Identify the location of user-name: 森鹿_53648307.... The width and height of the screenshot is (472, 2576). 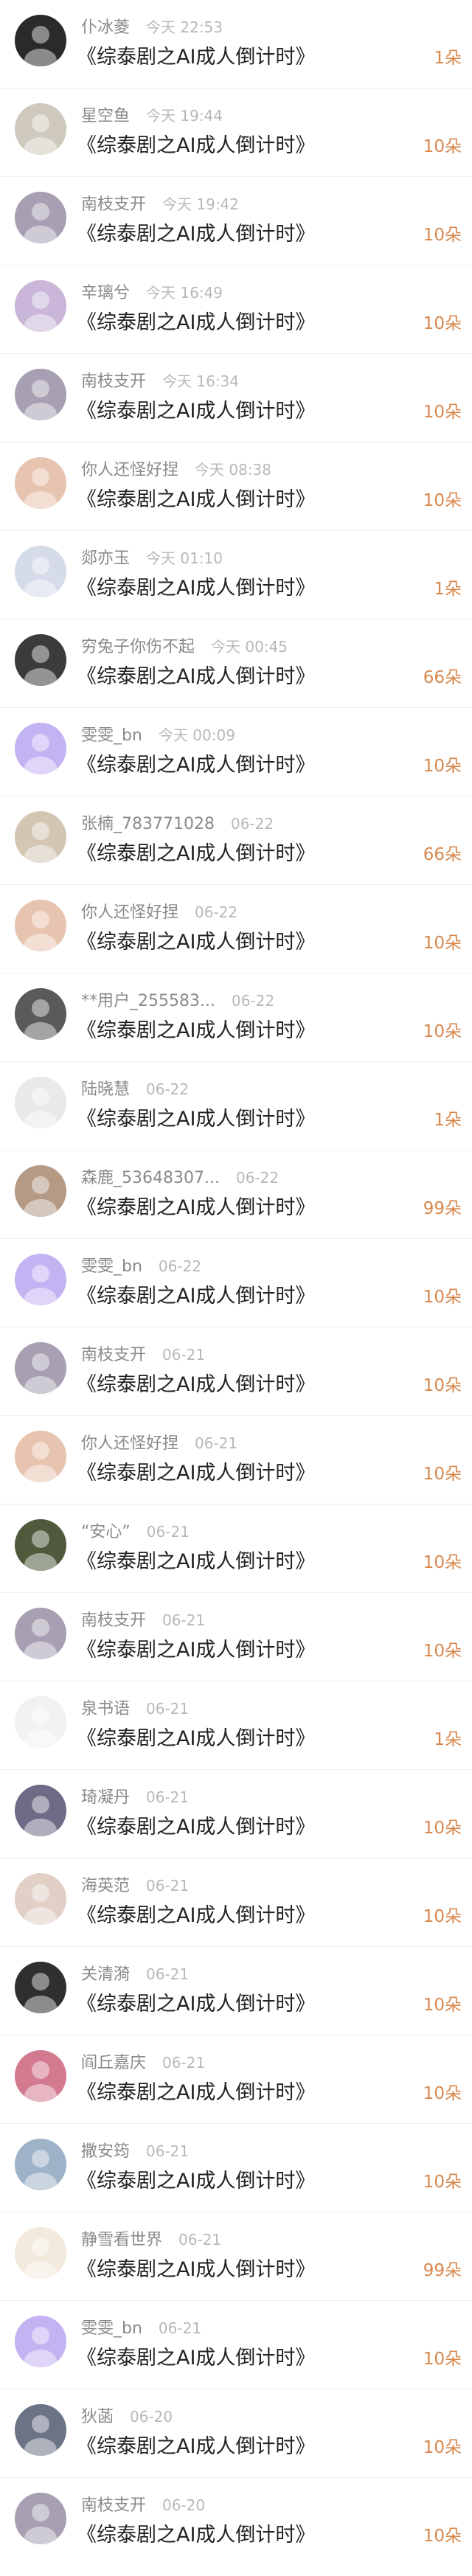
(150, 1178).